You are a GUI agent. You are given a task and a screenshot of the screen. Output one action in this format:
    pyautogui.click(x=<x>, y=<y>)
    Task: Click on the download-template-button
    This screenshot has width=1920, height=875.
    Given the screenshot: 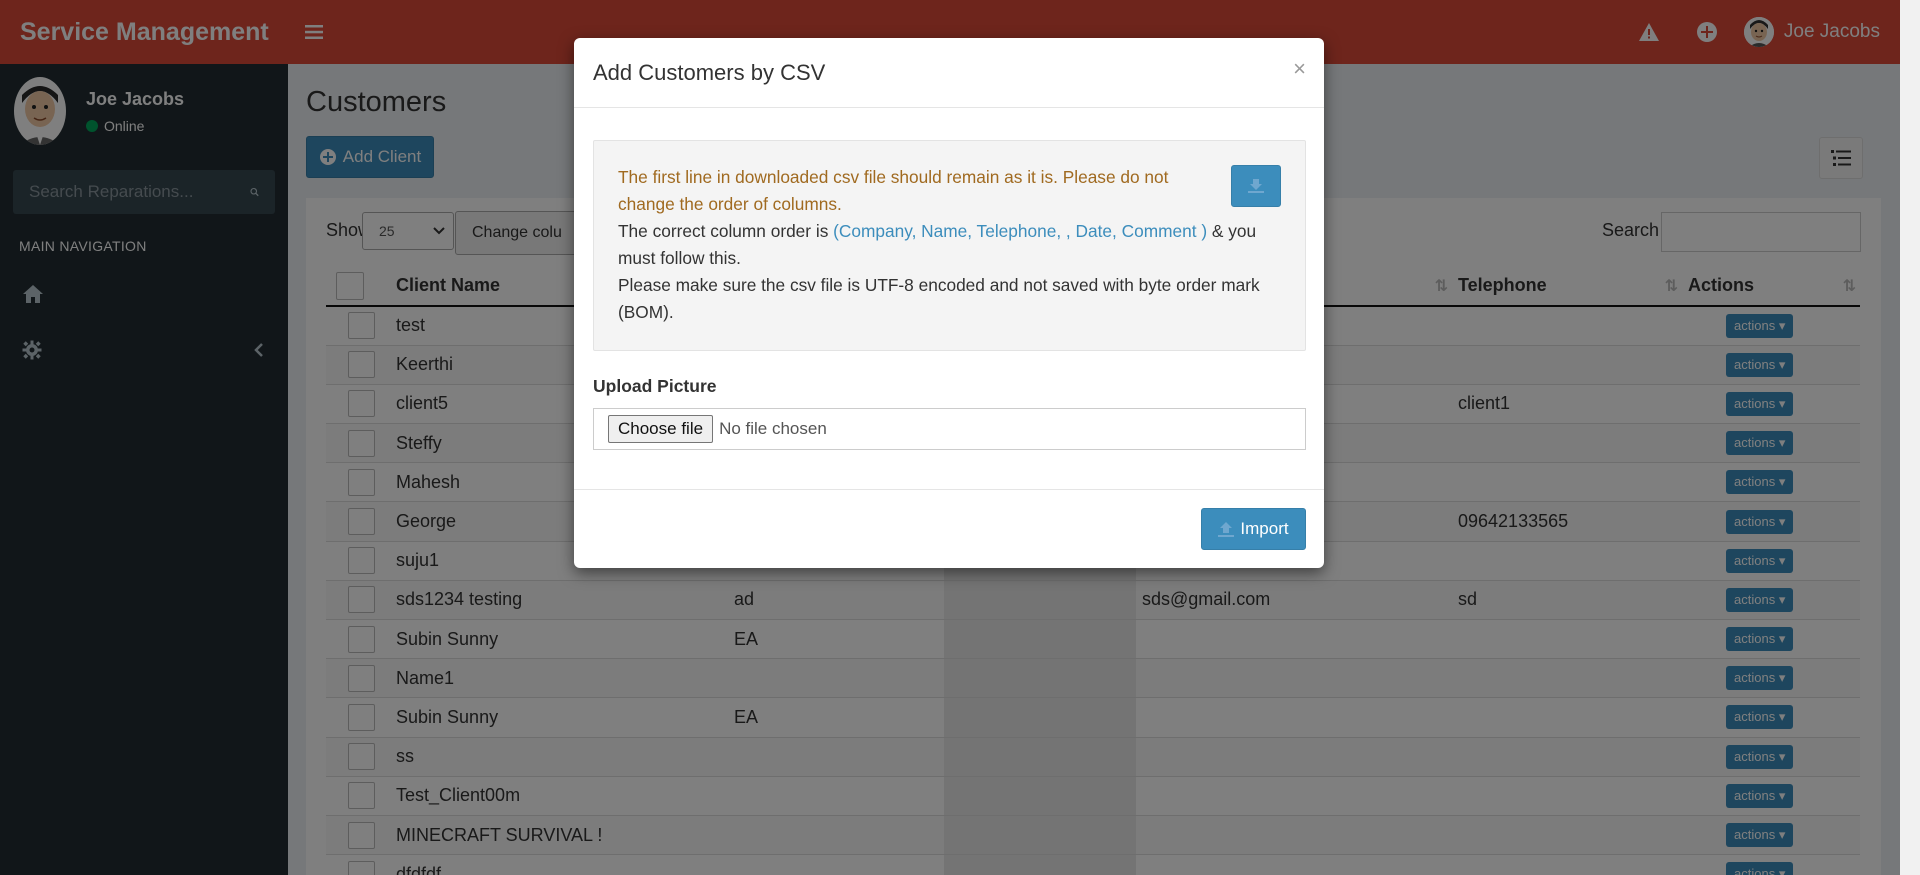 What is the action you would take?
    pyautogui.click(x=1256, y=186)
    